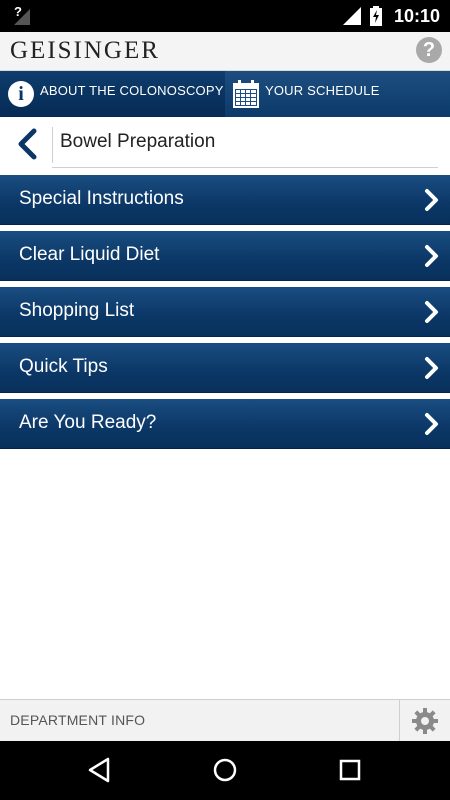 The width and height of the screenshot is (450, 800). Describe the element at coordinates (225, 368) in the screenshot. I see `menu-item-quick-tips: Quick Tips` at that location.